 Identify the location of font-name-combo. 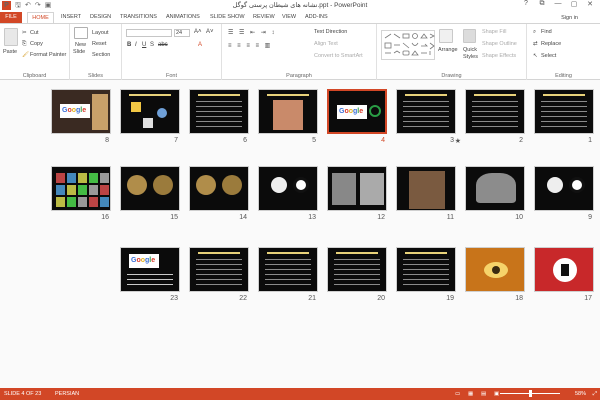
(149, 33).